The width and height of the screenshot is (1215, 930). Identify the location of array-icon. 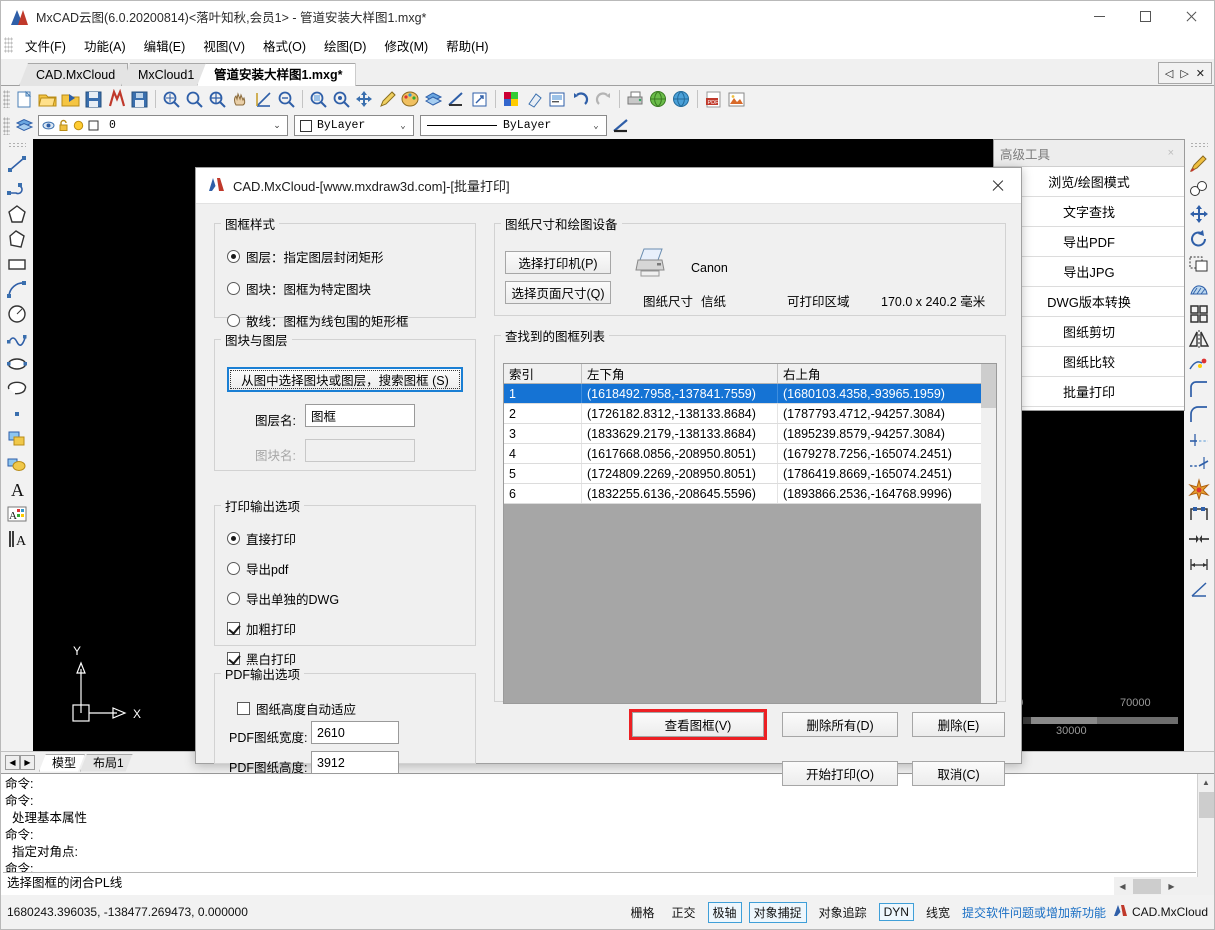
(1199, 314).